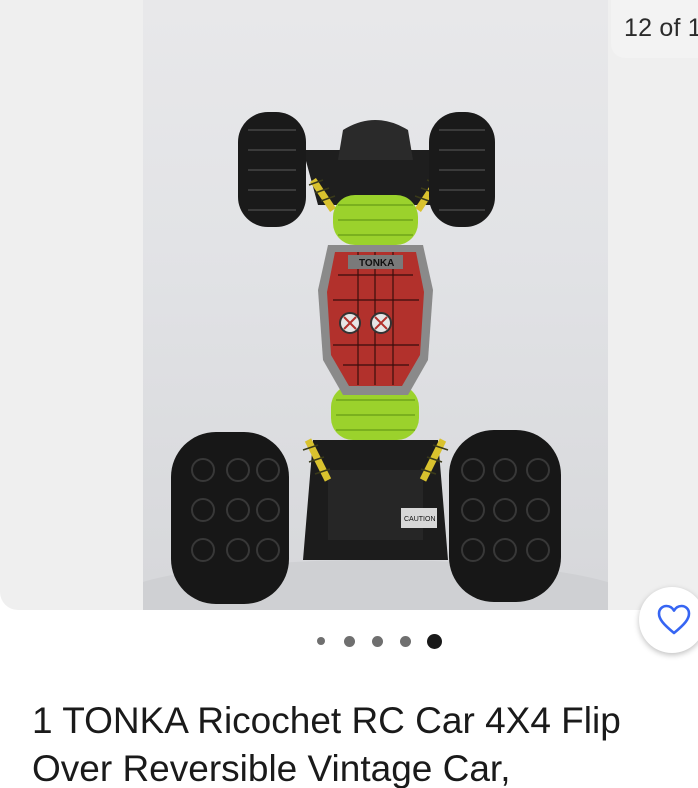 The width and height of the screenshot is (698, 788). I want to click on warning-label: CAUTION, so click(420, 519).